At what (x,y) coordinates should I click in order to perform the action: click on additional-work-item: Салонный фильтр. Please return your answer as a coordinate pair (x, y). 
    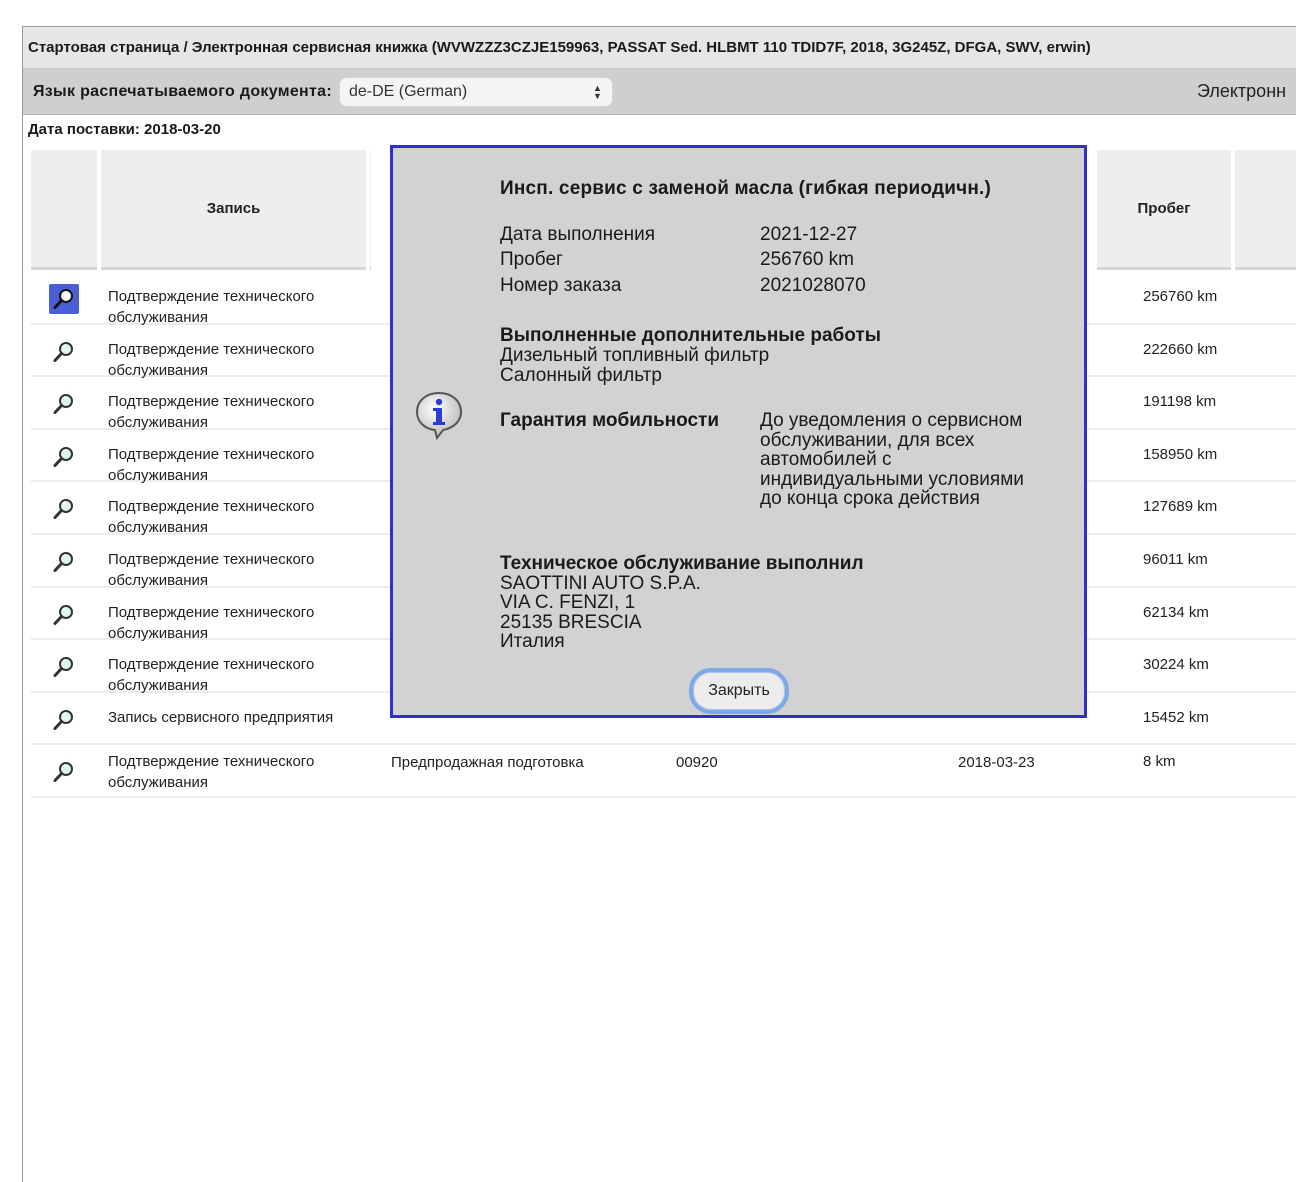
    Looking at the image, I should click on (581, 375).